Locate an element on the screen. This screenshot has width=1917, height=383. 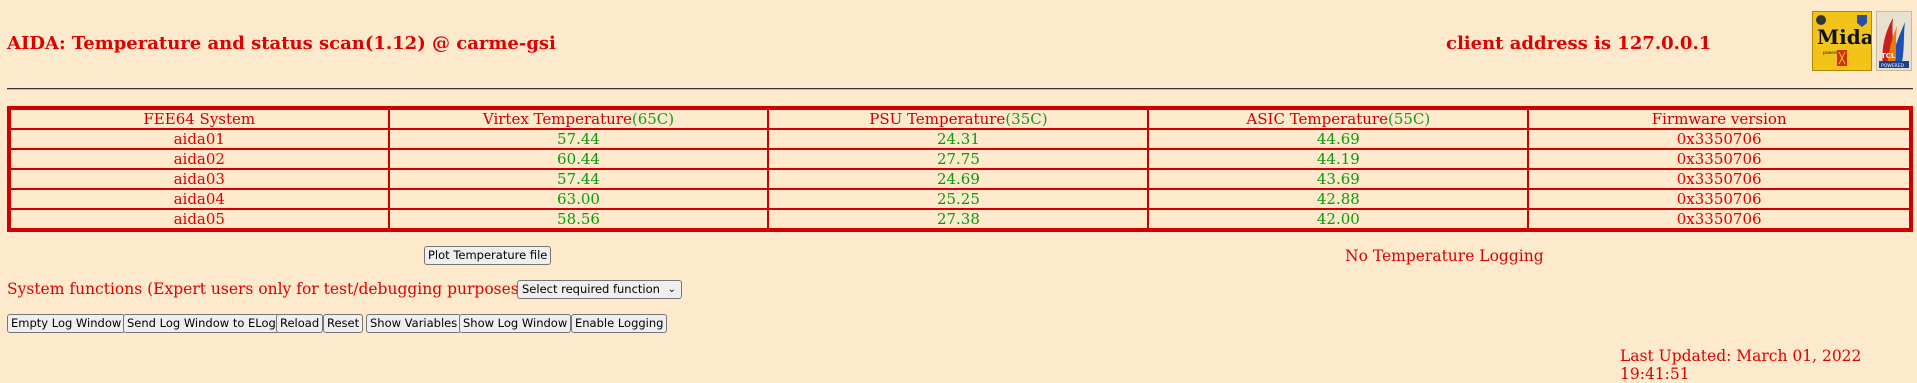
psu-temp-cell: 27.75 is located at coordinates (958, 159).